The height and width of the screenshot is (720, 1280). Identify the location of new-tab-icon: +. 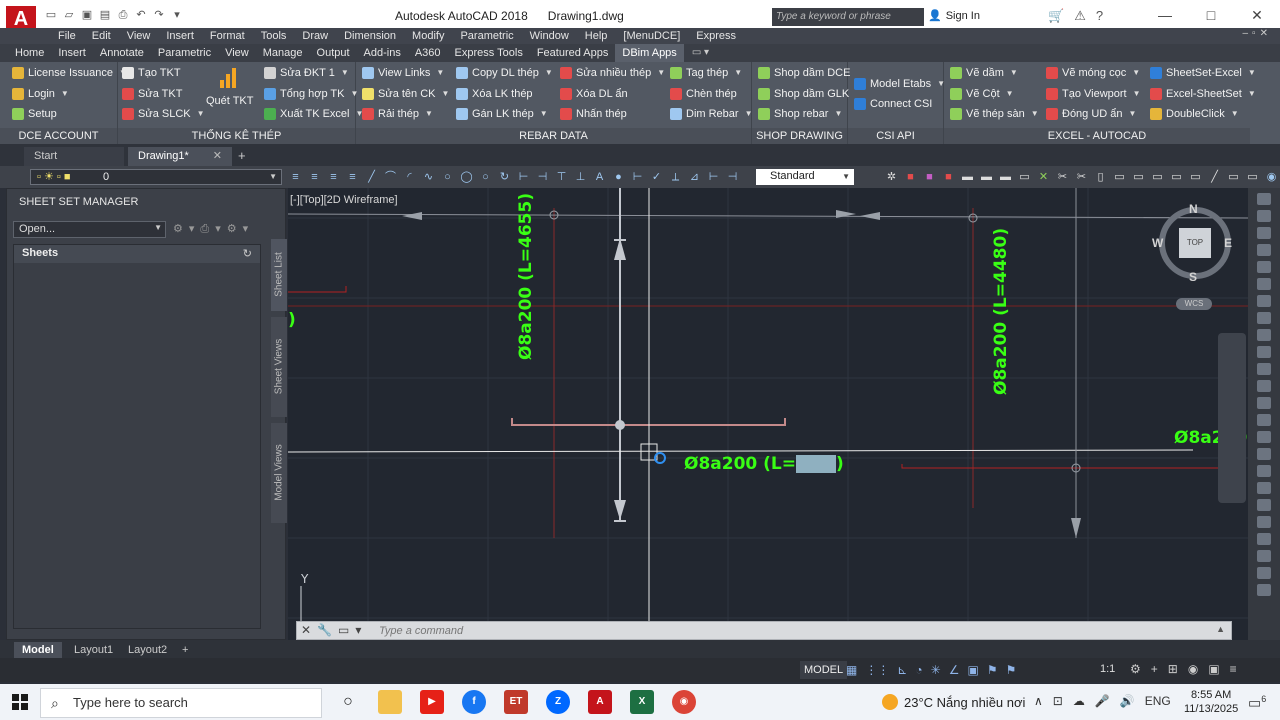
(242, 155).